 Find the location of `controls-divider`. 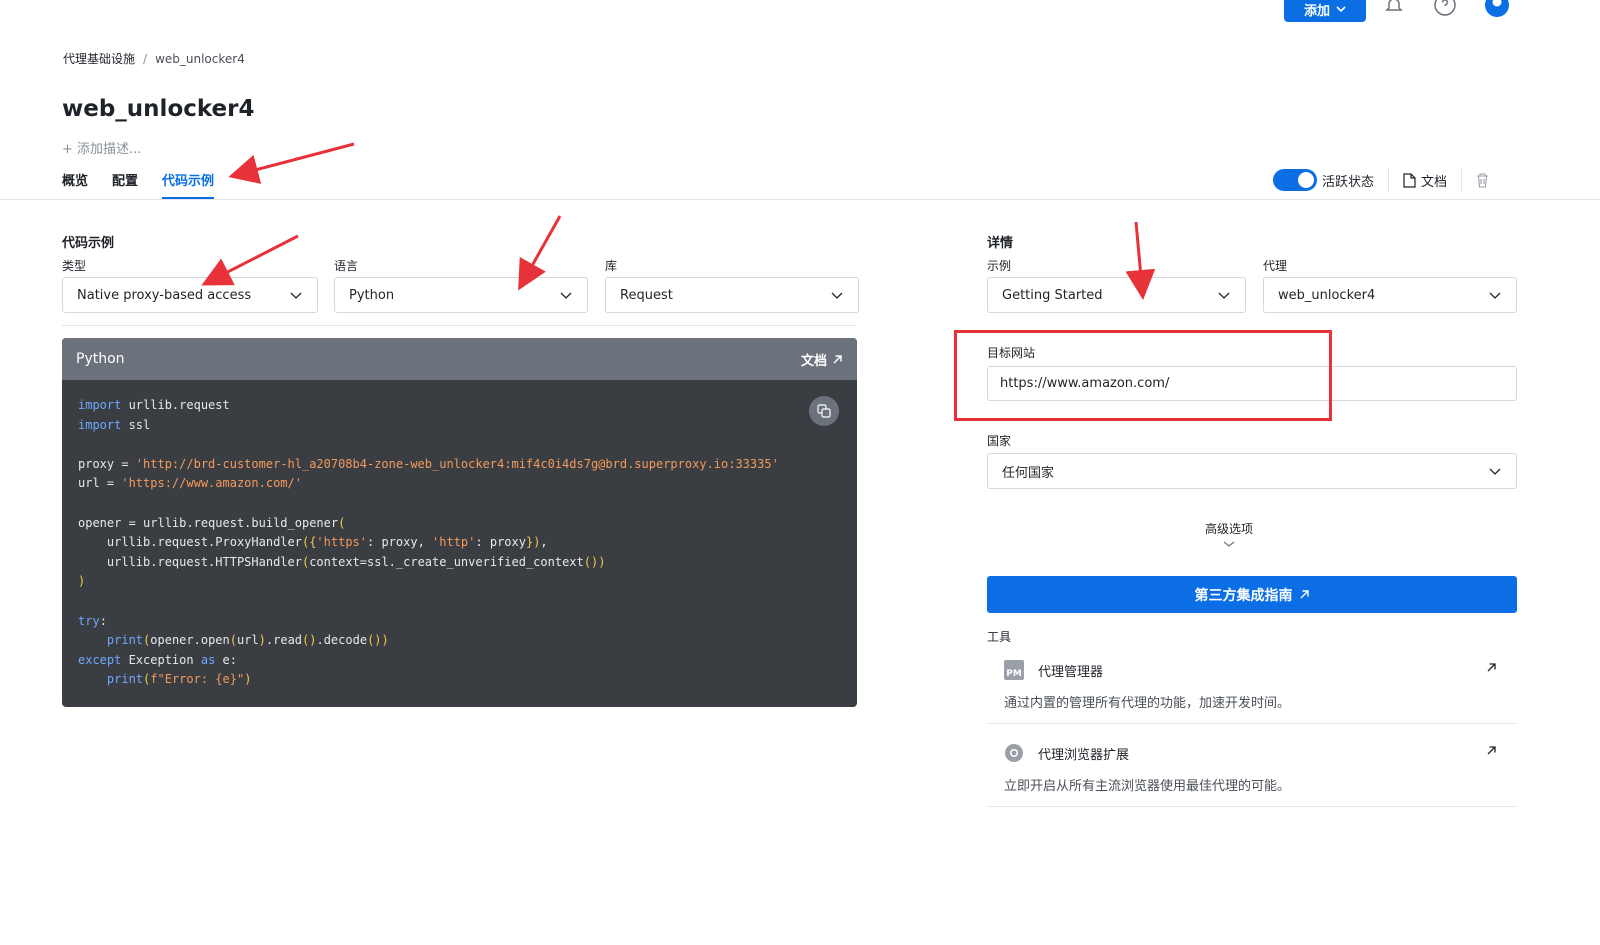

controls-divider is located at coordinates (459, 325).